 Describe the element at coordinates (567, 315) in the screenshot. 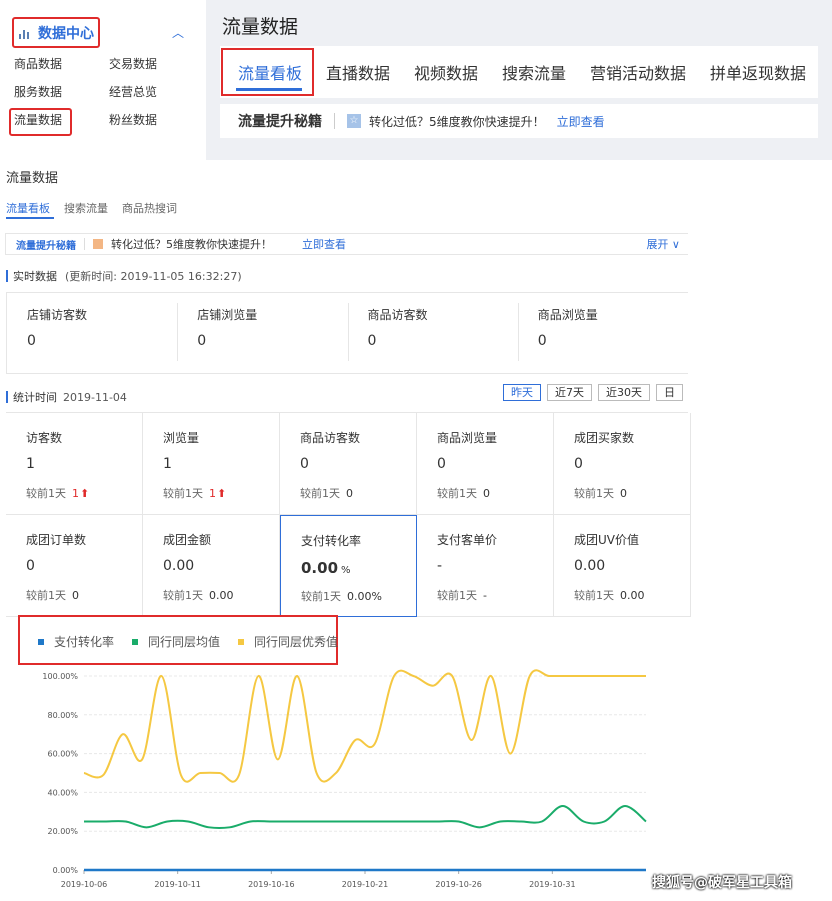

I see `metric-label: 商品浏览量` at that location.